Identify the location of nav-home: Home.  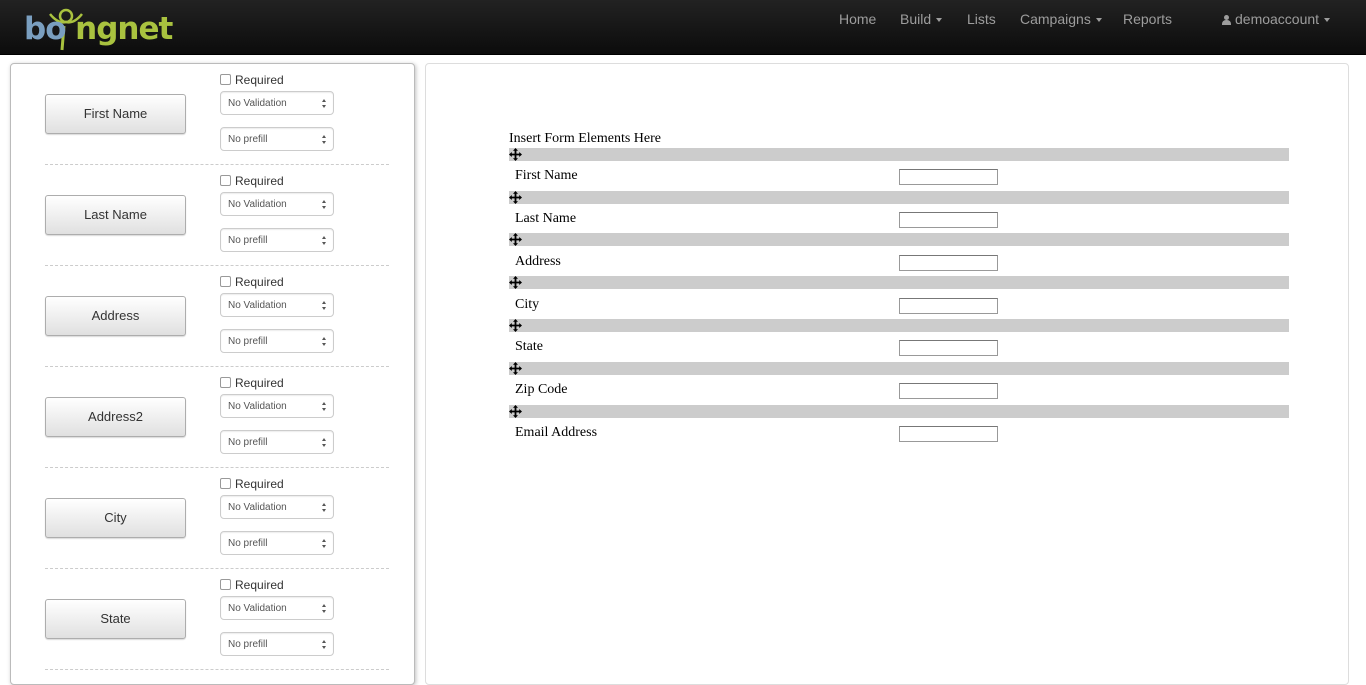
(857, 19).